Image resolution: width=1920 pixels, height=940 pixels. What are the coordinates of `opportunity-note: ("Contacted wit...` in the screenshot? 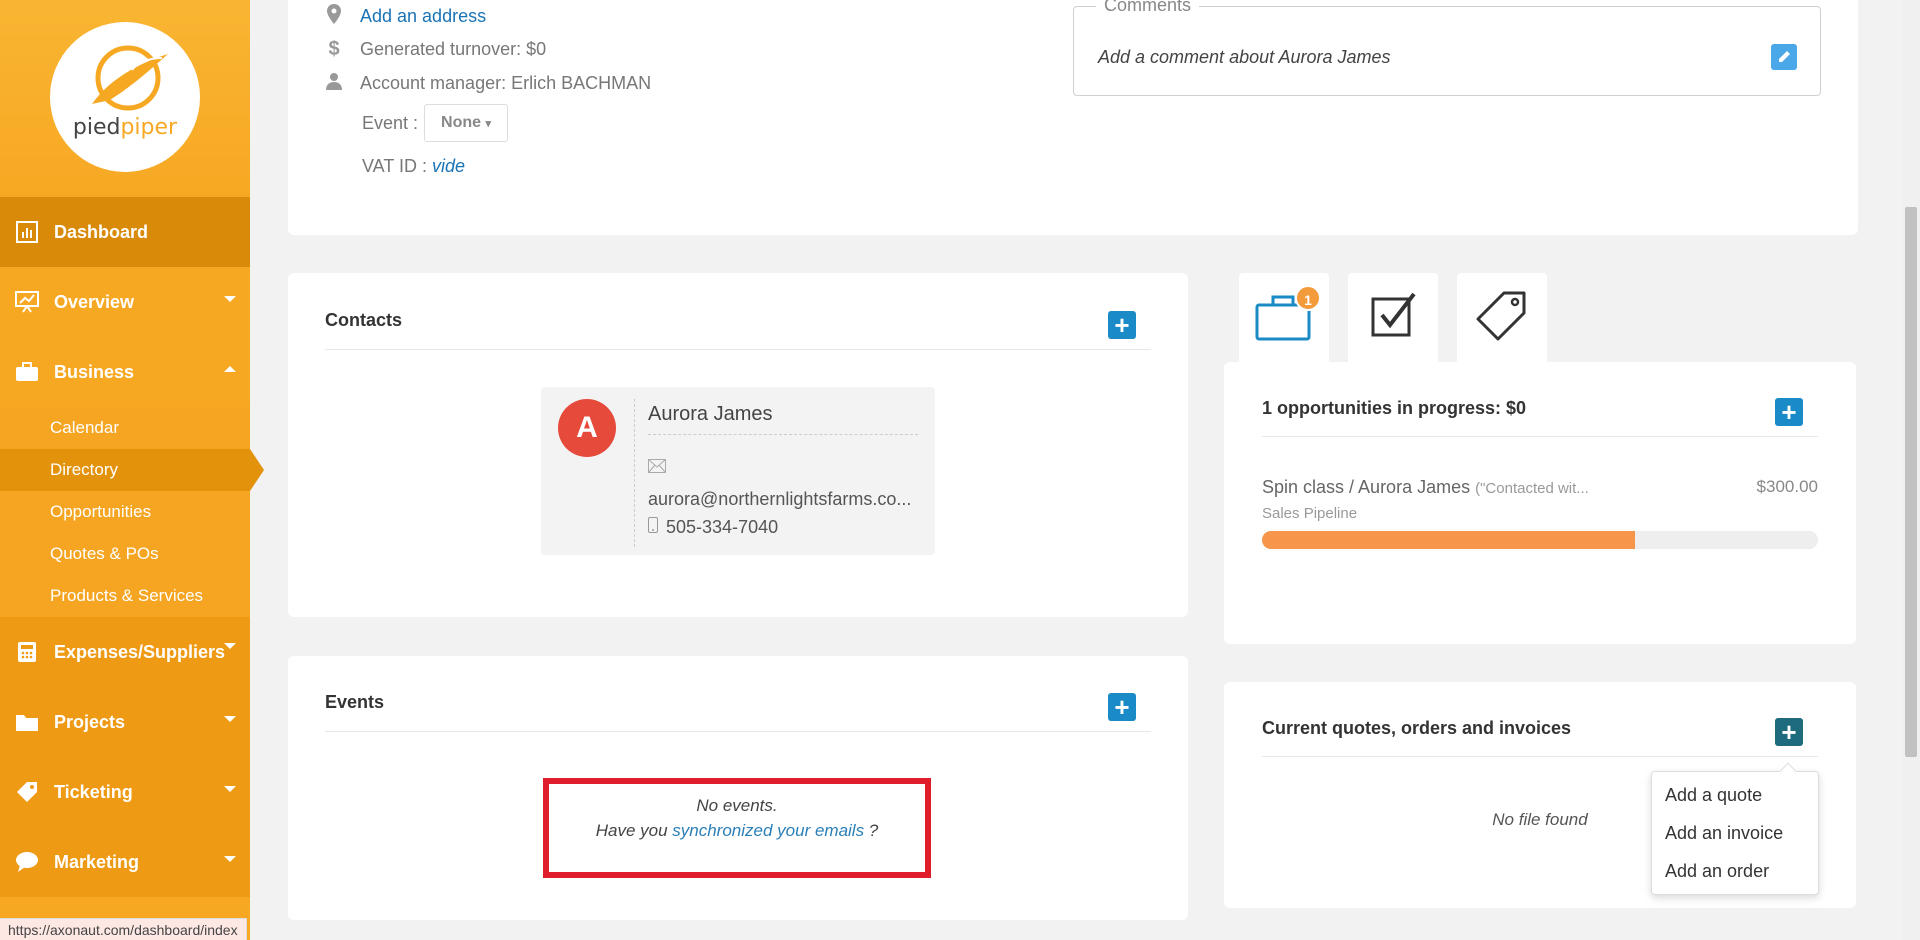 It's located at (1532, 488).